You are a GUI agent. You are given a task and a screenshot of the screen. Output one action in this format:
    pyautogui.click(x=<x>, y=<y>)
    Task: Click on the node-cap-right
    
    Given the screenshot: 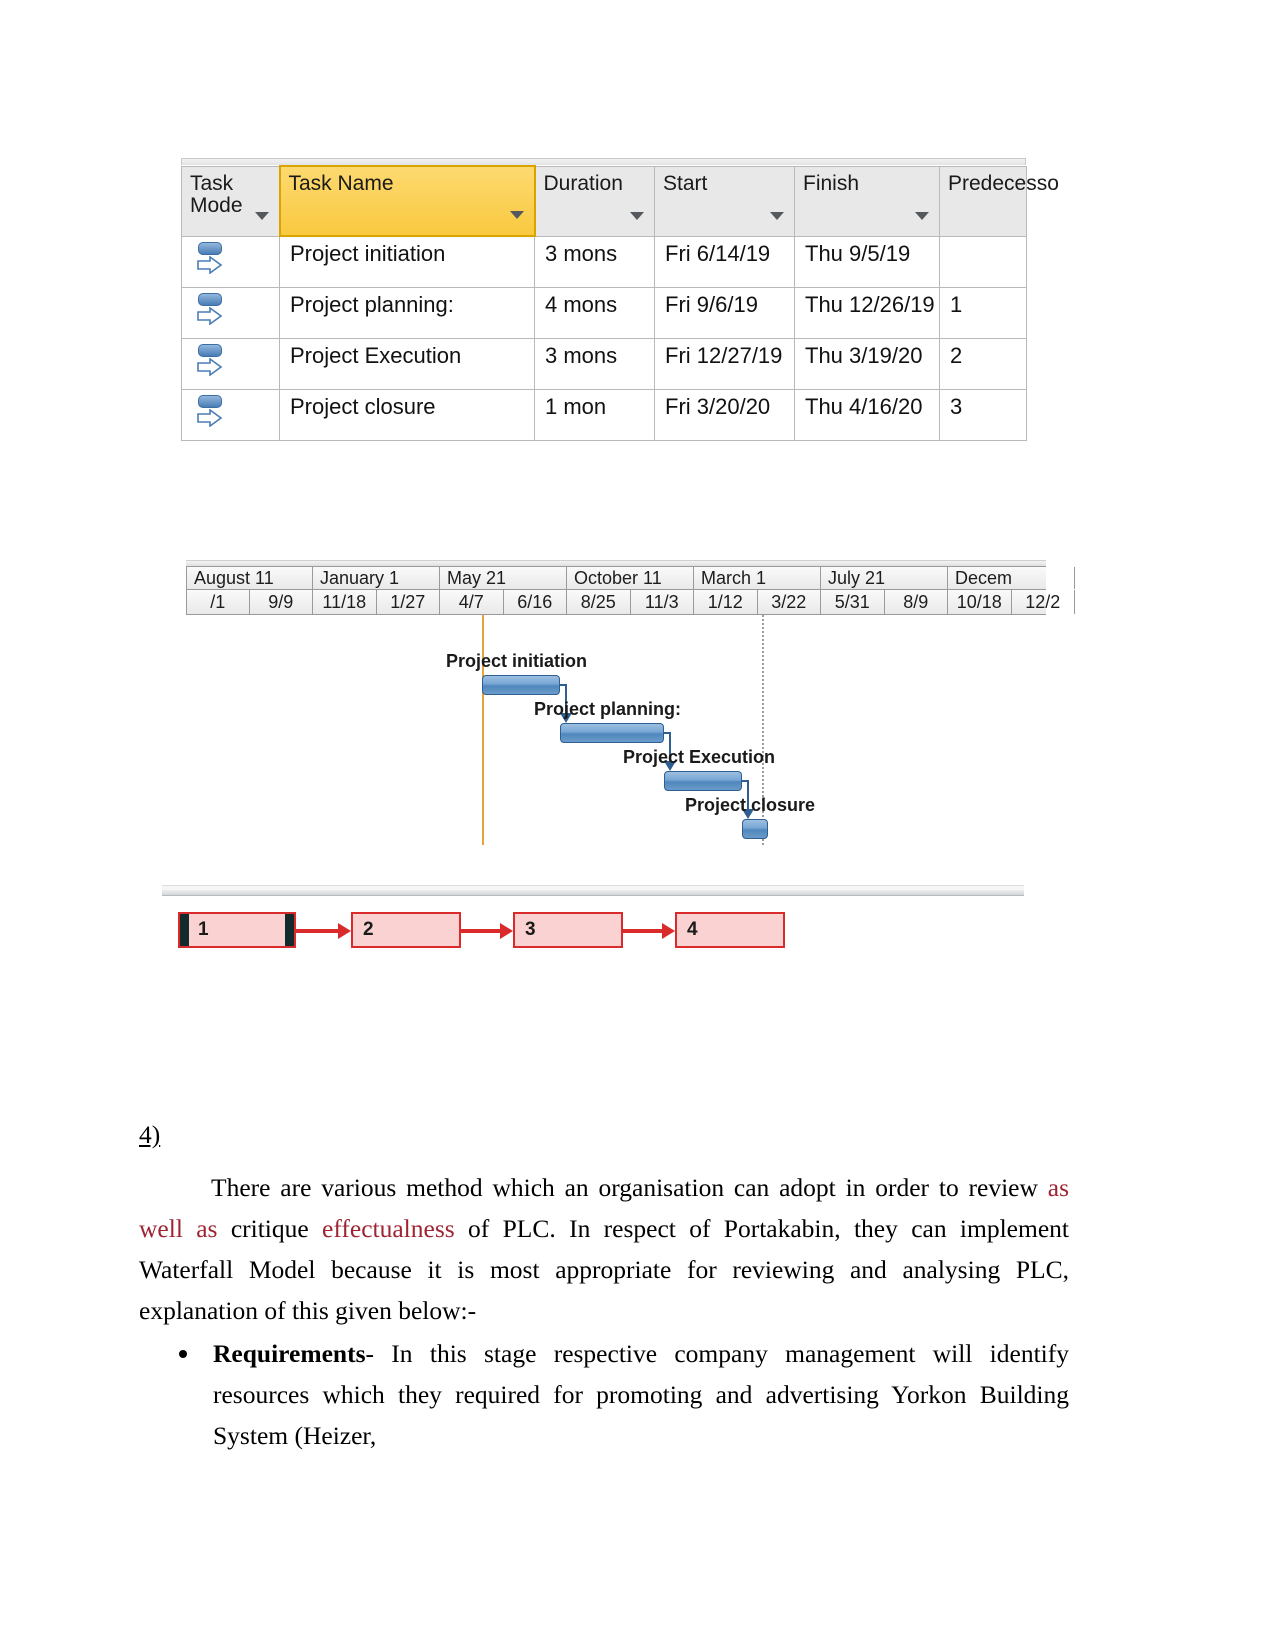 What is the action you would take?
    pyautogui.click(x=289, y=930)
    